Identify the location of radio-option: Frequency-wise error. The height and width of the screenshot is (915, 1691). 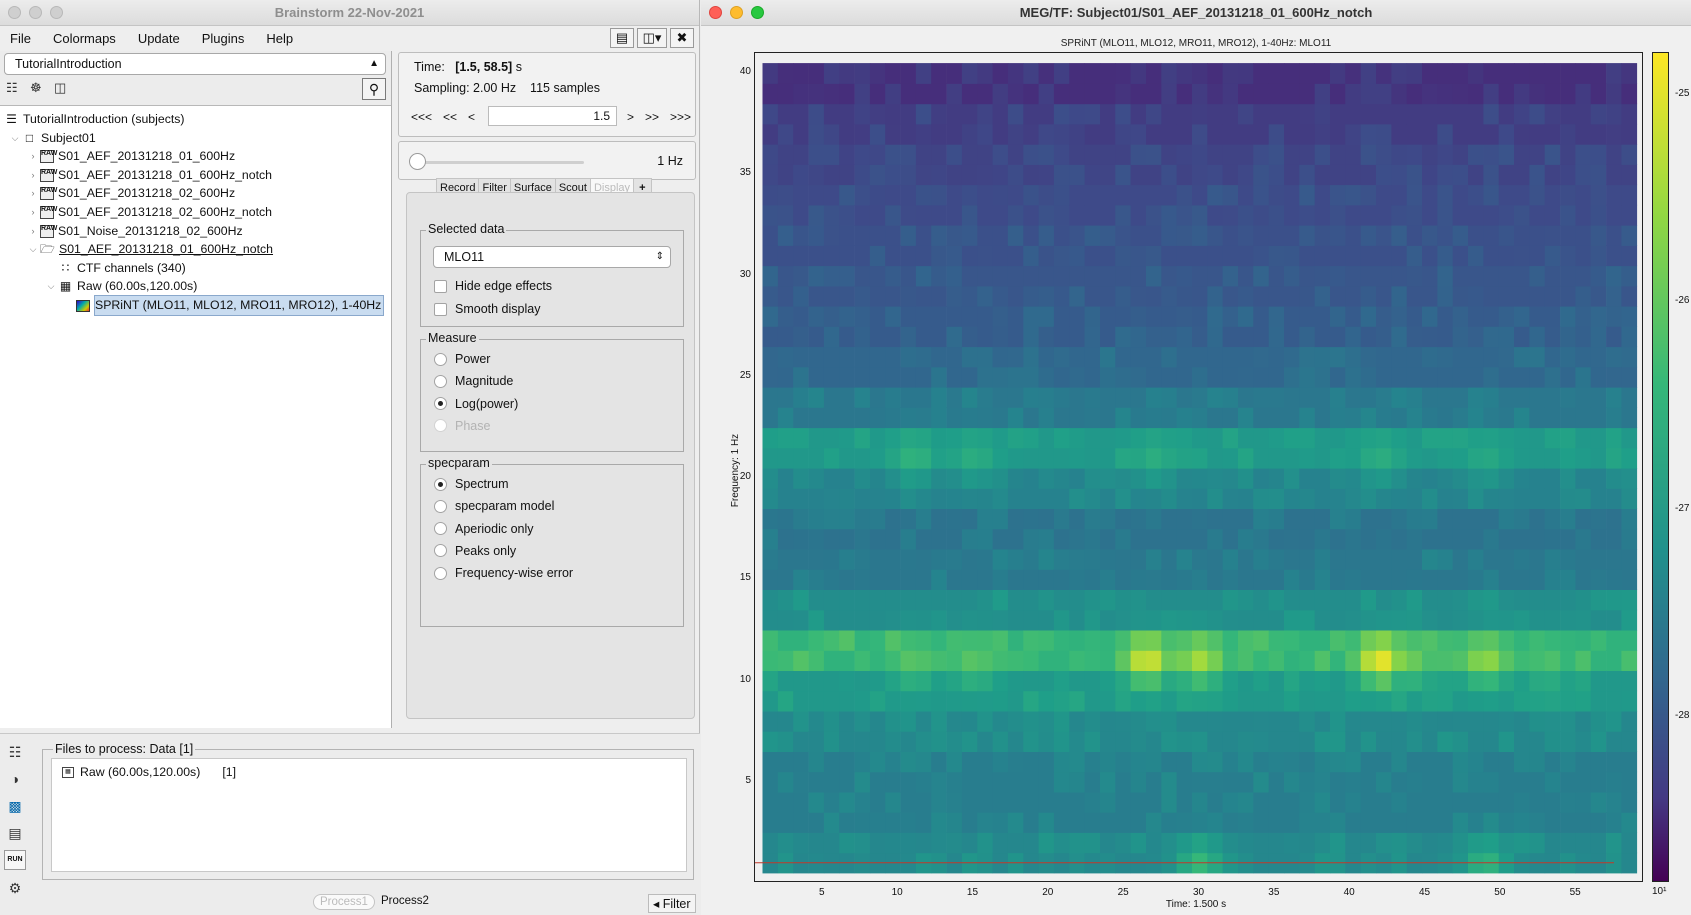
(503, 573).